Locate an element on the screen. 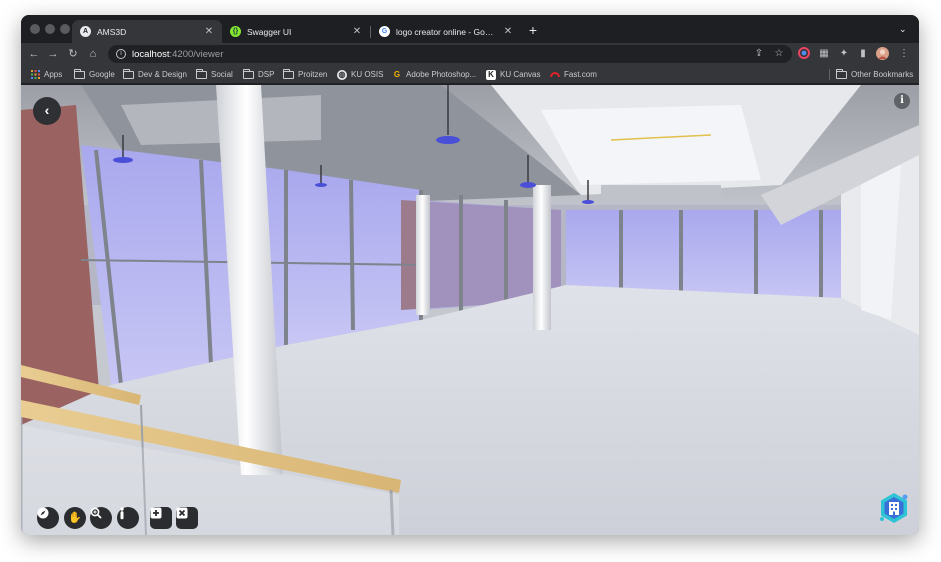 Image resolution: width=941 pixels, height=562 pixels. forward-arrow-icon: → is located at coordinates (53, 54).